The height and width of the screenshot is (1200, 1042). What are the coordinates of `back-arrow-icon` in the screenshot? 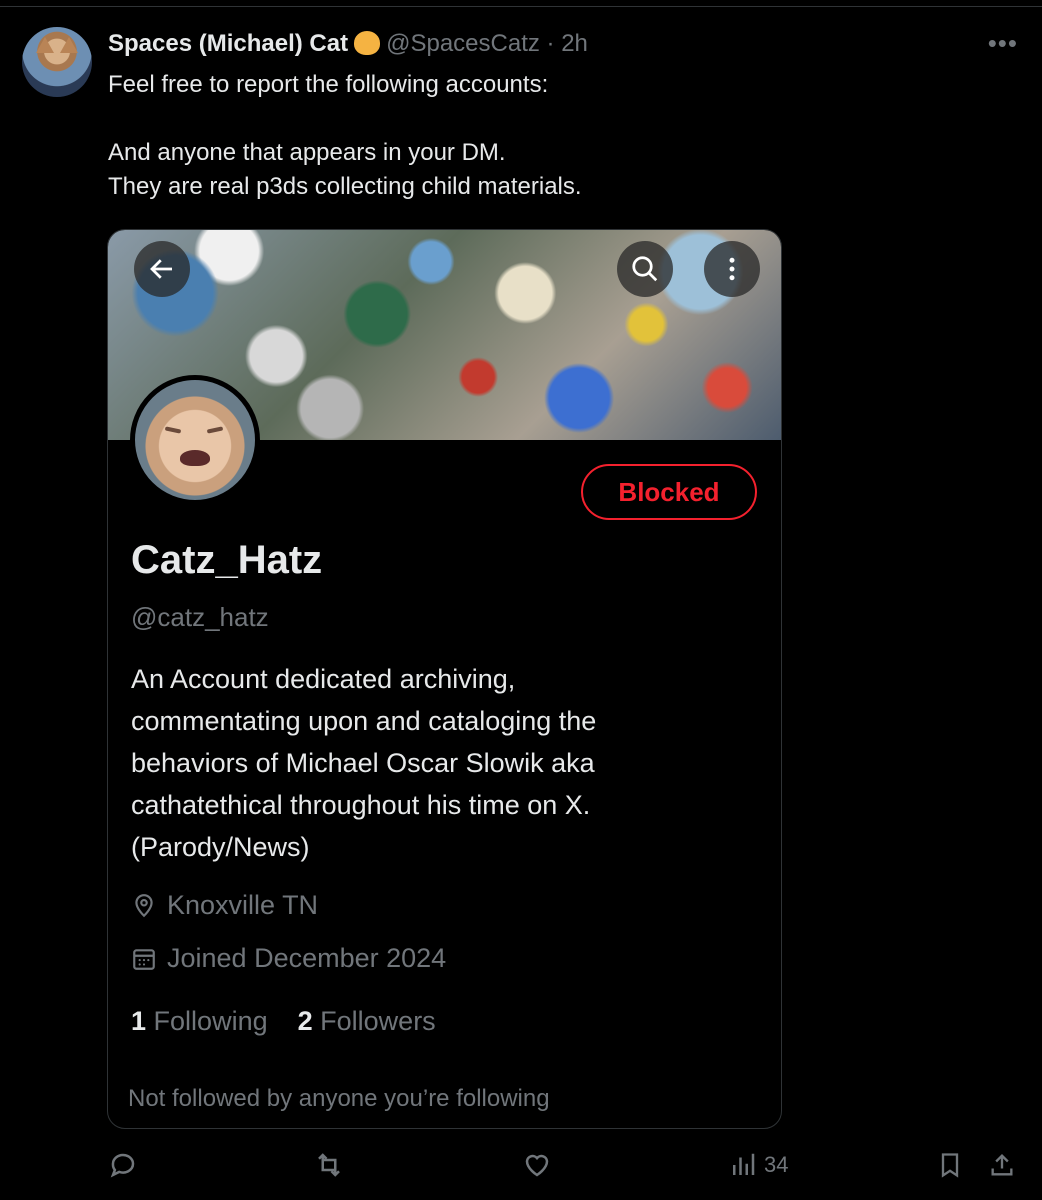 It's located at (162, 269).